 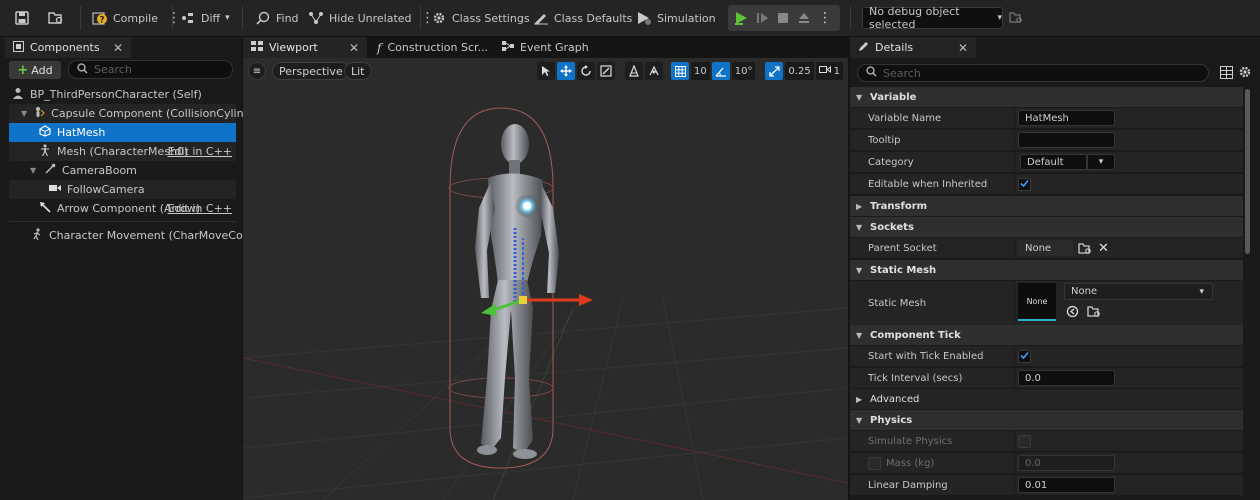 What do you see at coordinates (56, 18) in the screenshot?
I see `browse-button` at bounding box center [56, 18].